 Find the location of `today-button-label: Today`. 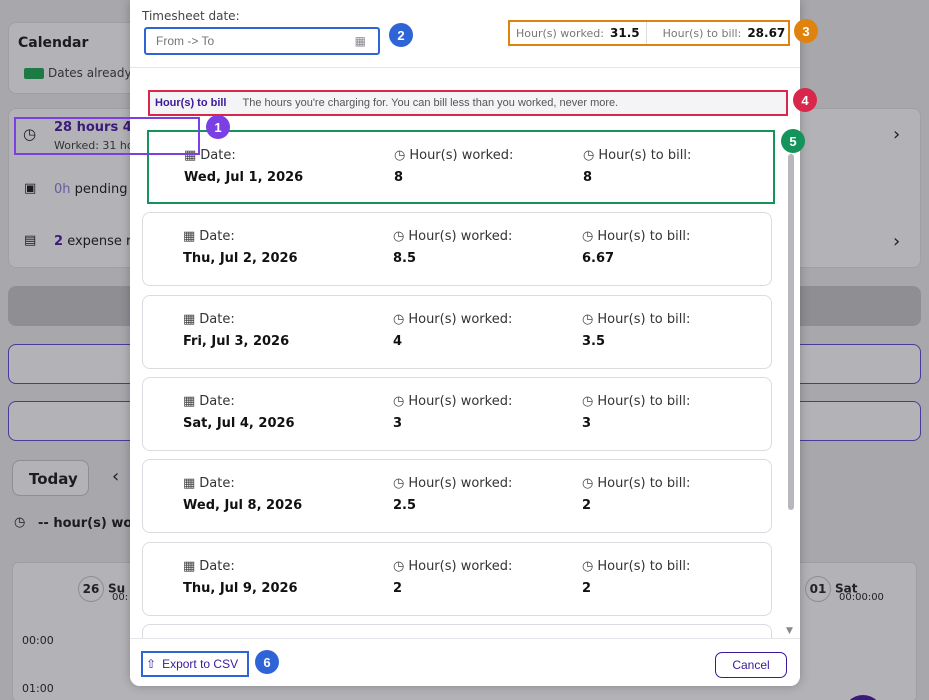

today-button-label: Today is located at coordinates (53, 479).